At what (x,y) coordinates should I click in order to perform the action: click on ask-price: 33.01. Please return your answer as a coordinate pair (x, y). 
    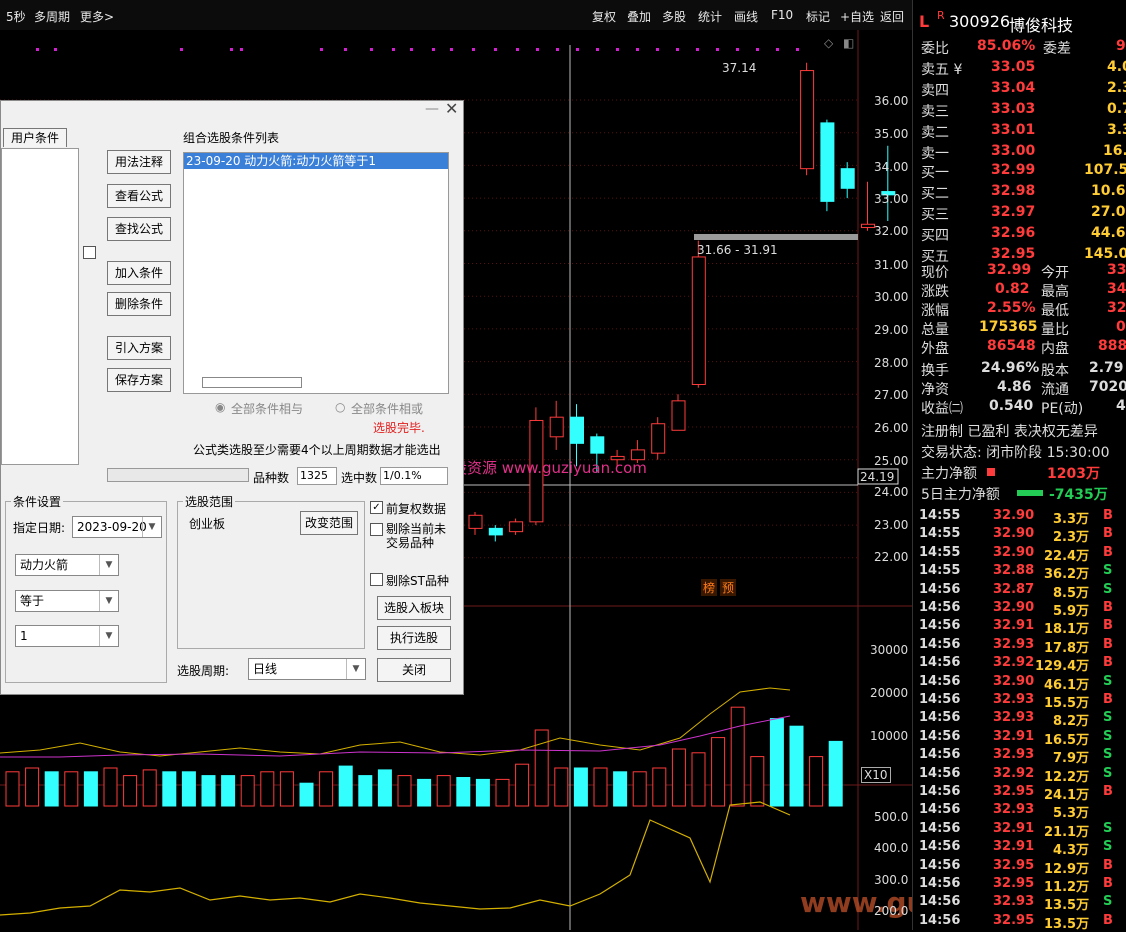
    Looking at the image, I should click on (1013, 130).